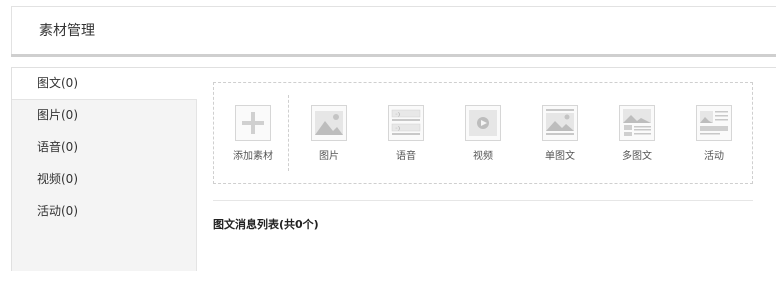  What do you see at coordinates (714, 123) in the screenshot?
I see `activity-icon` at bounding box center [714, 123].